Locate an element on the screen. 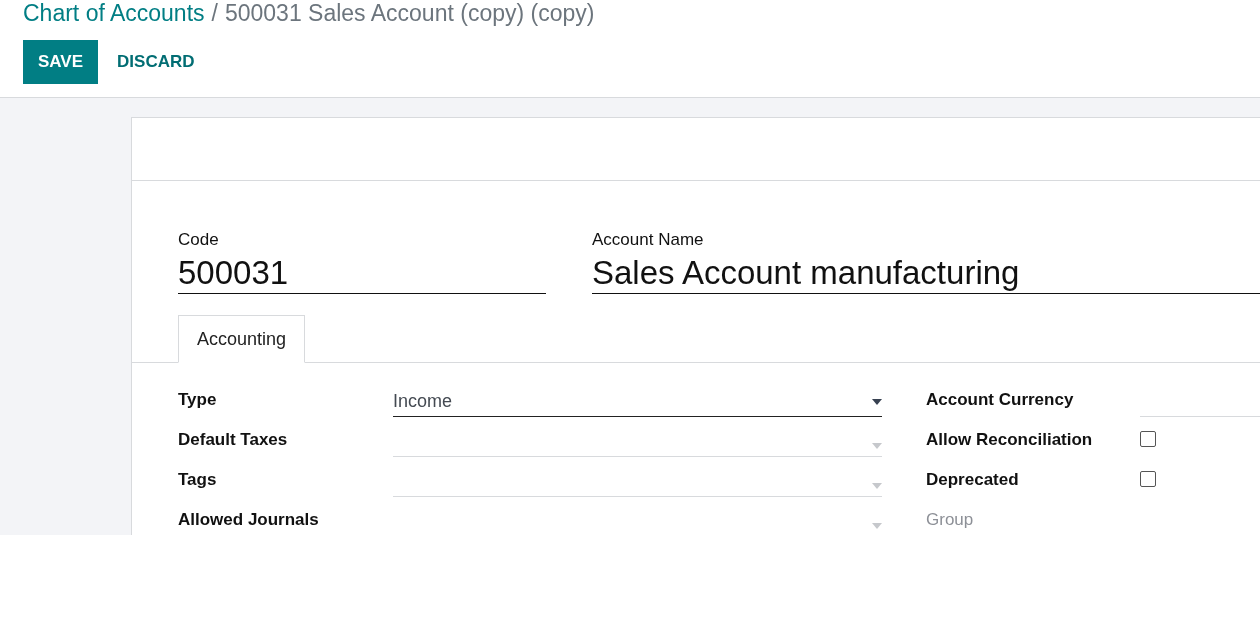  field-label: Allowed Journals is located at coordinates (249, 520).